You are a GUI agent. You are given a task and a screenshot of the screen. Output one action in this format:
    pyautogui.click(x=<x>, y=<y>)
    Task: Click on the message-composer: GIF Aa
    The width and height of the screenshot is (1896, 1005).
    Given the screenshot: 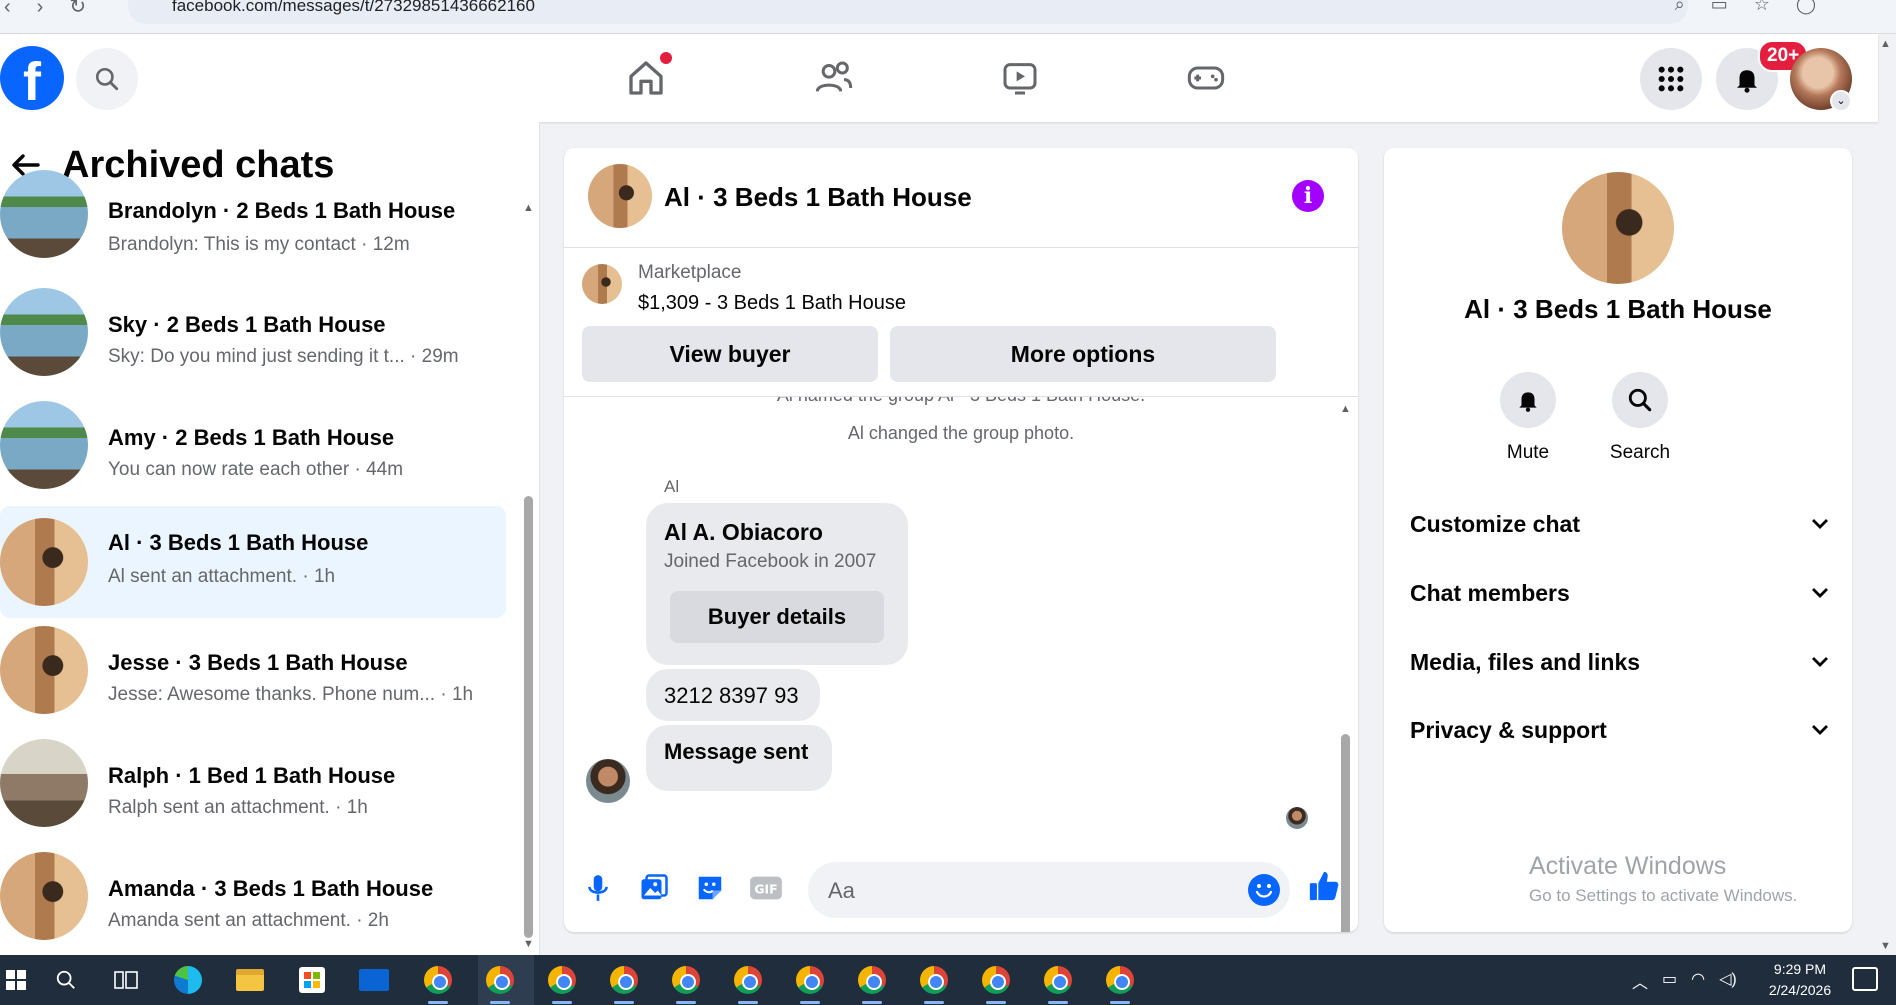 What is the action you would take?
    pyautogui.click(x=961, y=890)
    